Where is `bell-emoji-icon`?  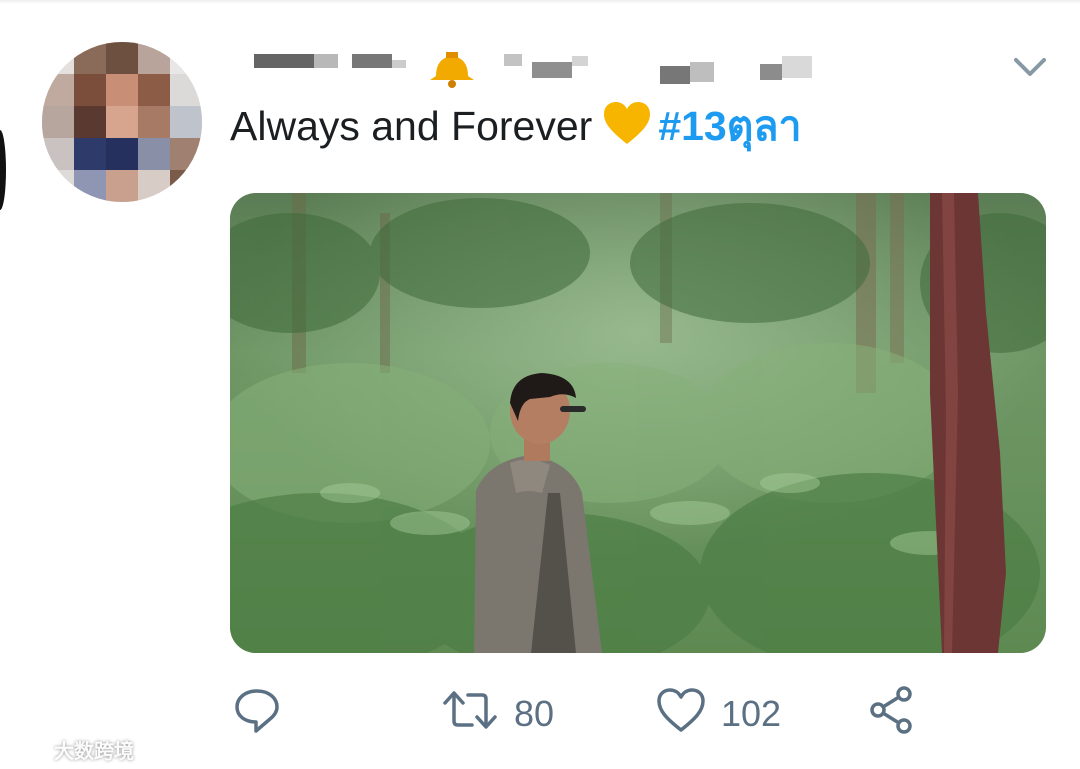 bell-emoji-icon is located at coordinates (452, 70).